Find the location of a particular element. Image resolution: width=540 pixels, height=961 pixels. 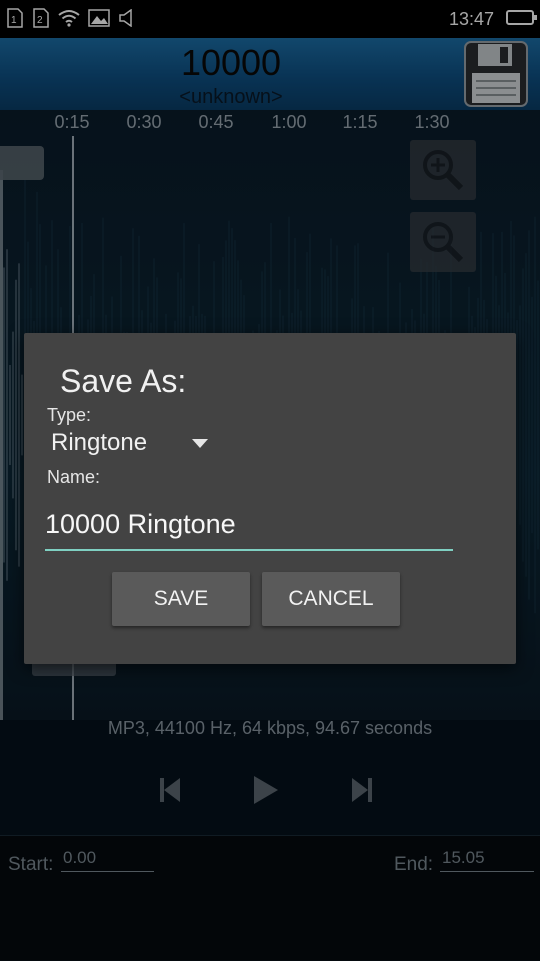

type-dropdown: Ringtone is located at coordinates (136, 446).